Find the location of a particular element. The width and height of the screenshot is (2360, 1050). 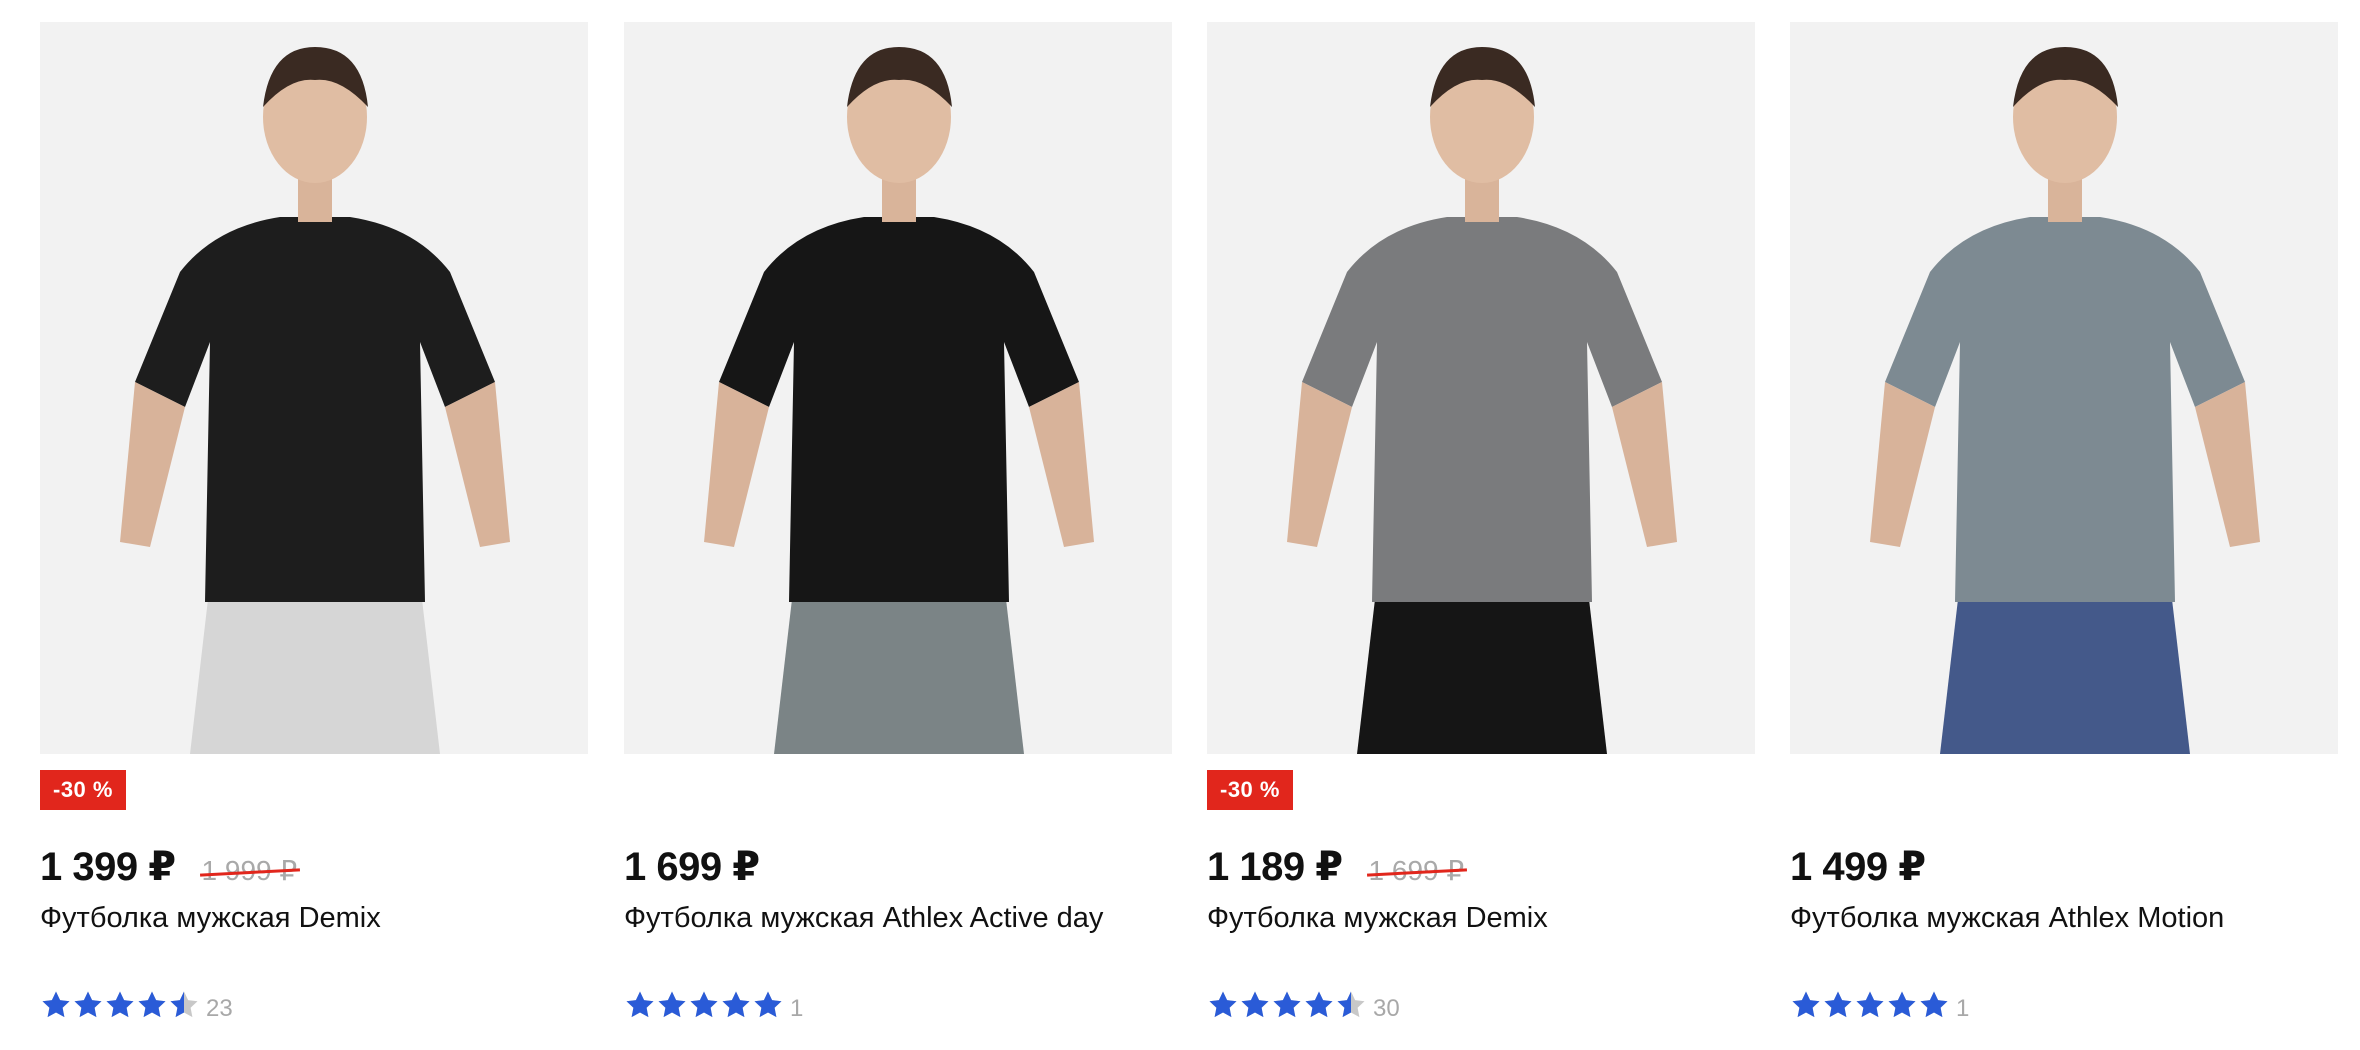

price-row: 1 189 ₽ 1 699 ₽ is located at coordinates (1335, 872).